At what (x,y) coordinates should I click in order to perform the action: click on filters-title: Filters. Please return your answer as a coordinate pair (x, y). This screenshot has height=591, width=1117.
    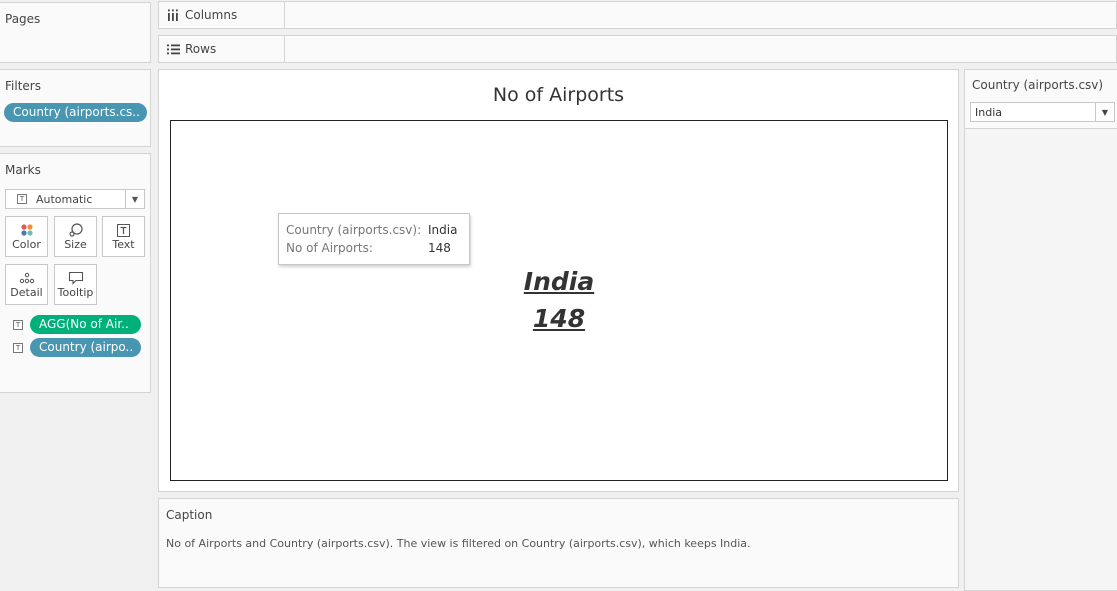
    Looking at the image, I should click on (23, 86).